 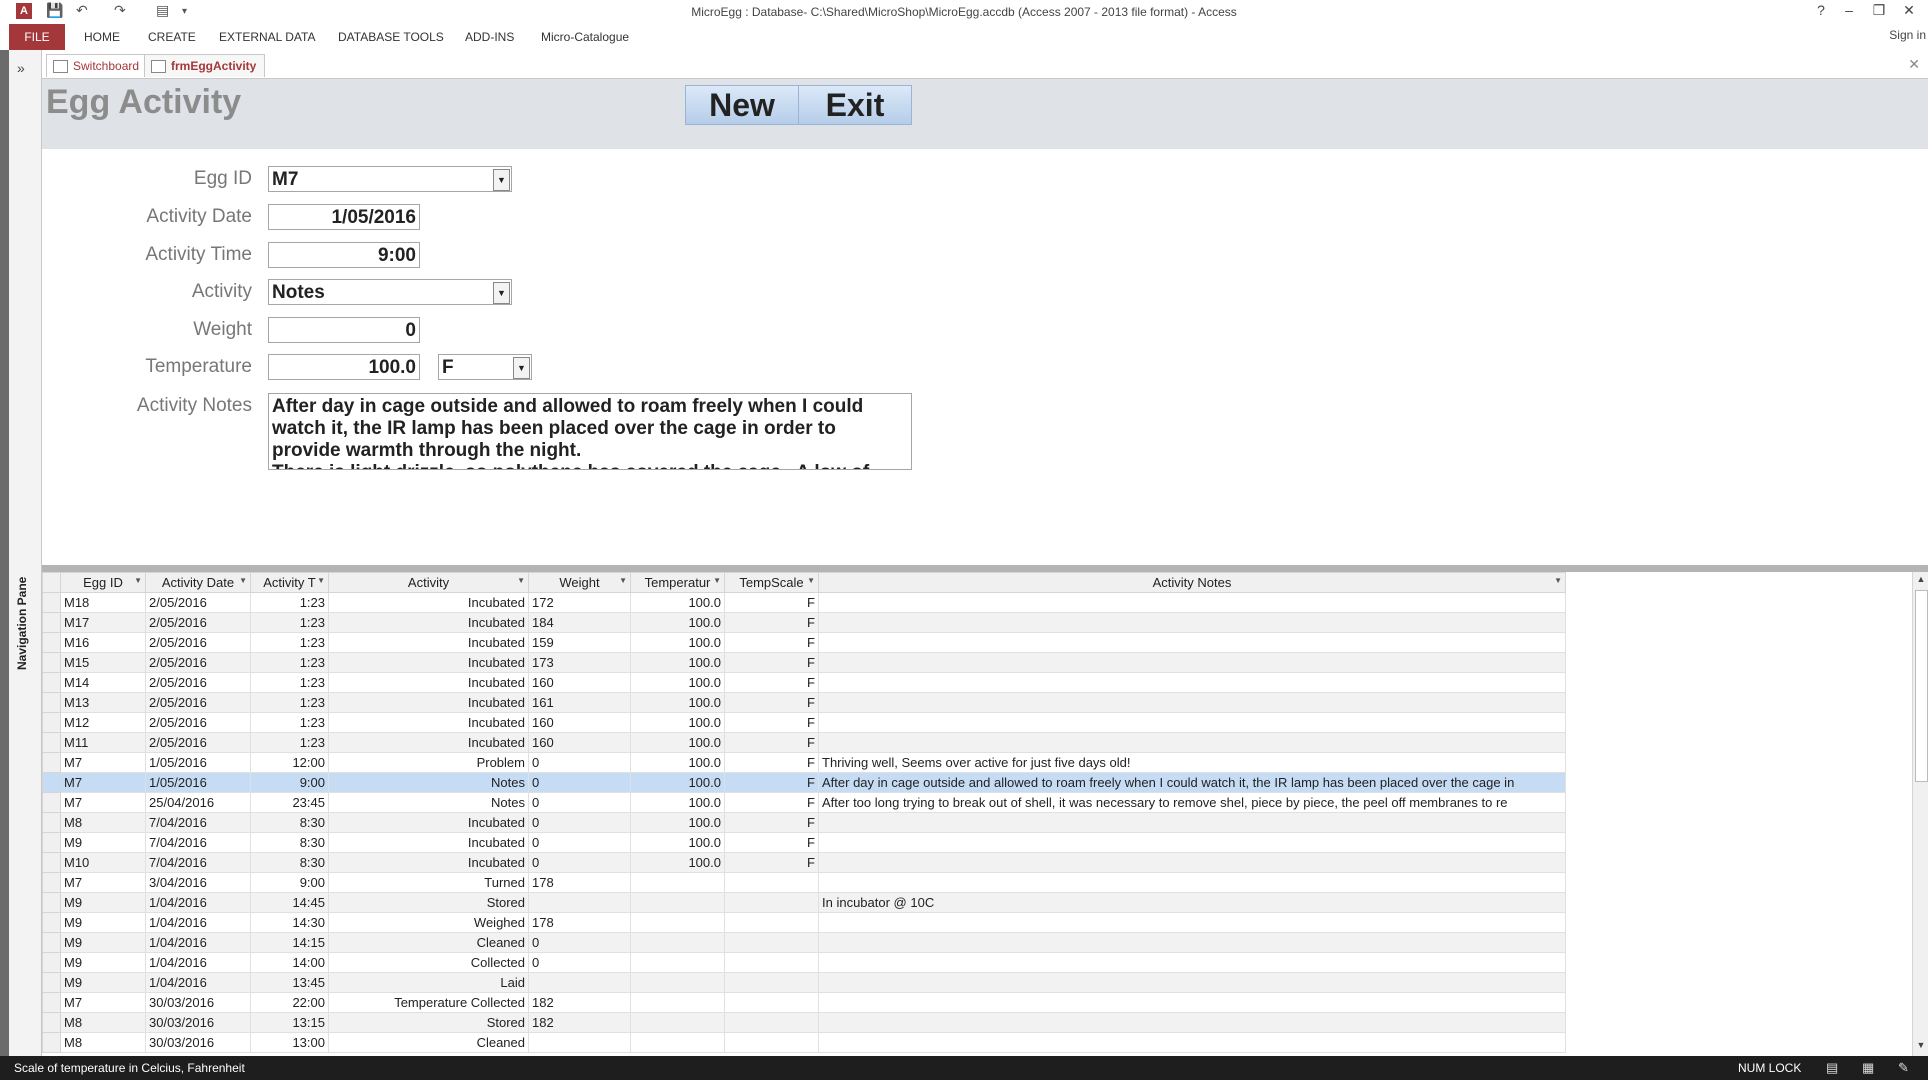 I want to click on table-row: M18 2/05/2016 1:23 Incubated 172 100.0 F, so click(x=804, y=602).